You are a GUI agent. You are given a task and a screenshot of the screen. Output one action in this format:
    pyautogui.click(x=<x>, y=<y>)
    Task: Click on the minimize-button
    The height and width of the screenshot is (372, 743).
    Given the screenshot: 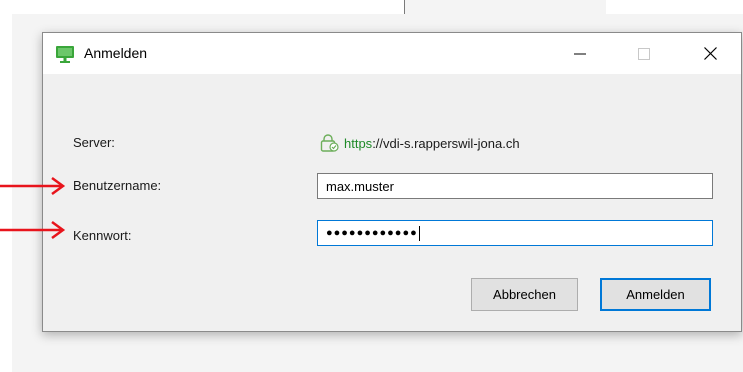 What is the action you would take?
    pyautogui.click(x=580, y=53)
    